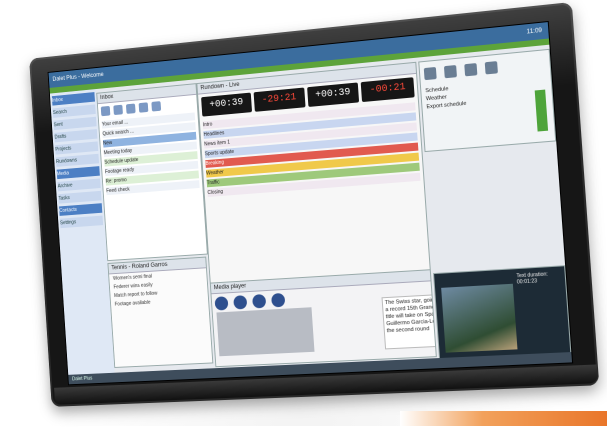 The width and height of the screenshot is (607, 431). What do you see at coordinates (74, 111) in the screenshot?
I see `sidebar-item: Search` at bounding box center [74, 111].